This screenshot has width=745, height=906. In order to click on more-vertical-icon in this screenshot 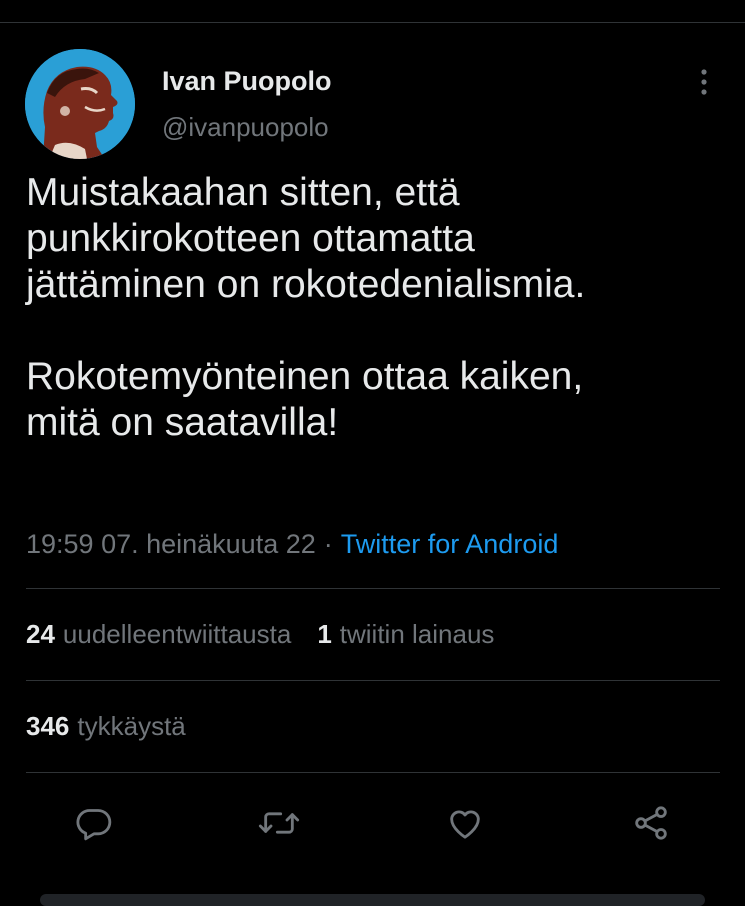, I will do `click(704, 82)`.